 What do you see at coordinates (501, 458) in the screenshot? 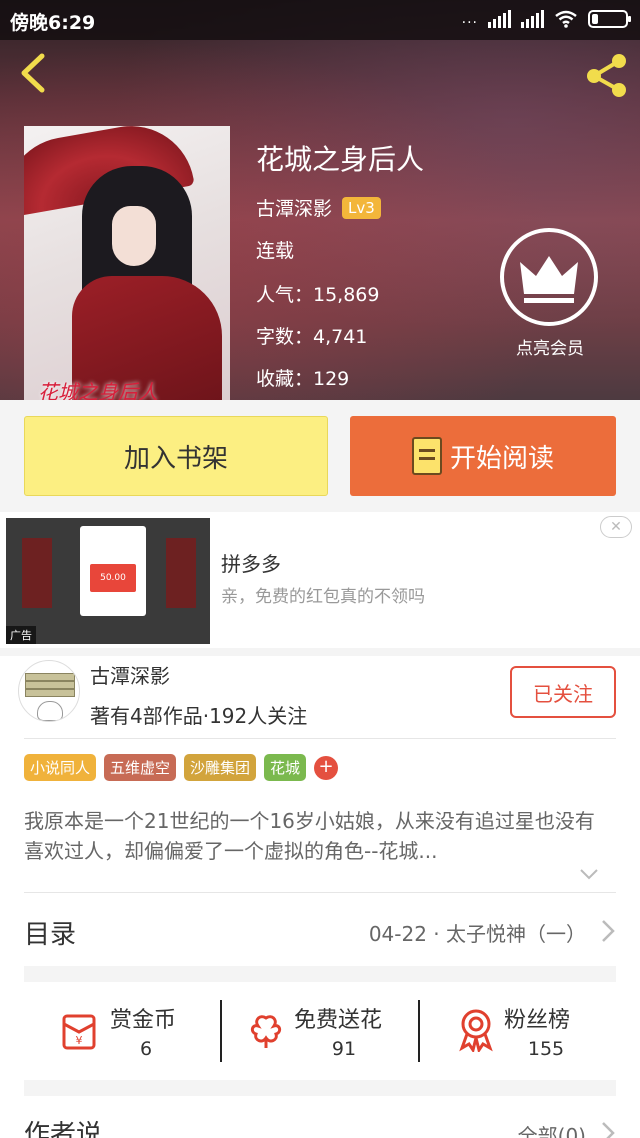
I see `start-reading-label: 开始阅读` at bounding box center [501, 458].